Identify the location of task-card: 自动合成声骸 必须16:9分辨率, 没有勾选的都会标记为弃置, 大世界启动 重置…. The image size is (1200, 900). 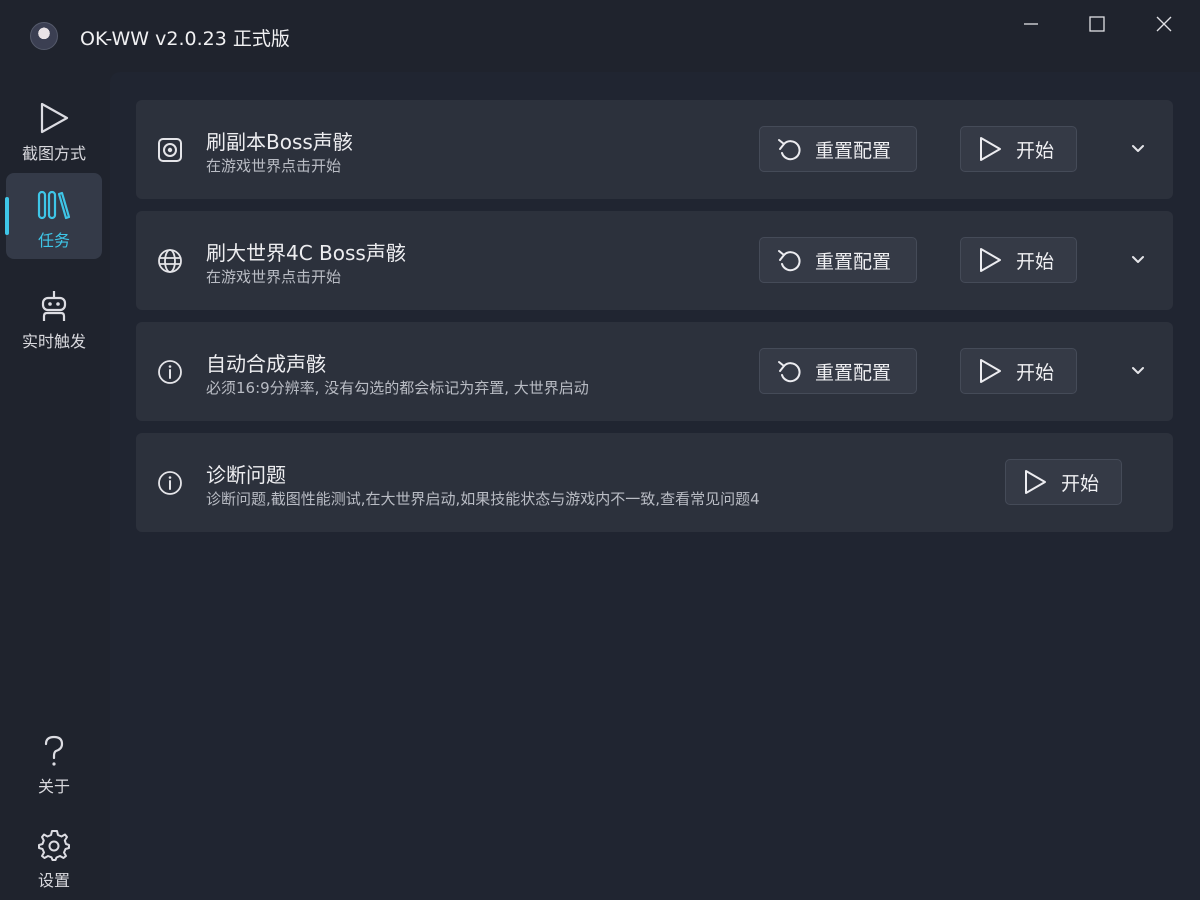
(654, 371).